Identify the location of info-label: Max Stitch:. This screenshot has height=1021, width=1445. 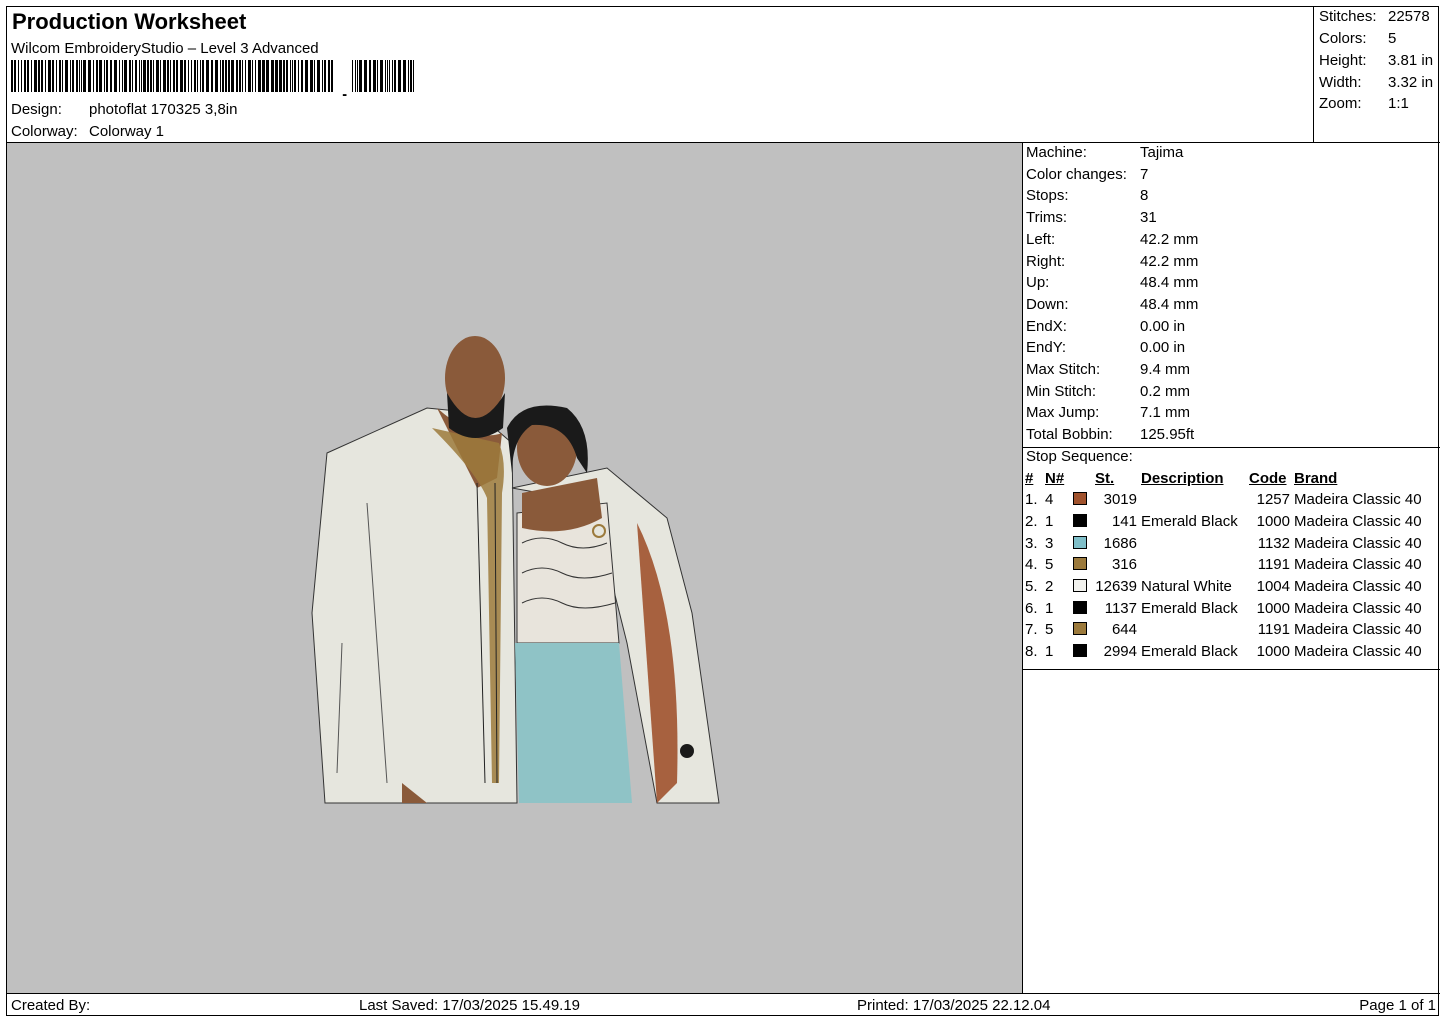
(1063, 369).